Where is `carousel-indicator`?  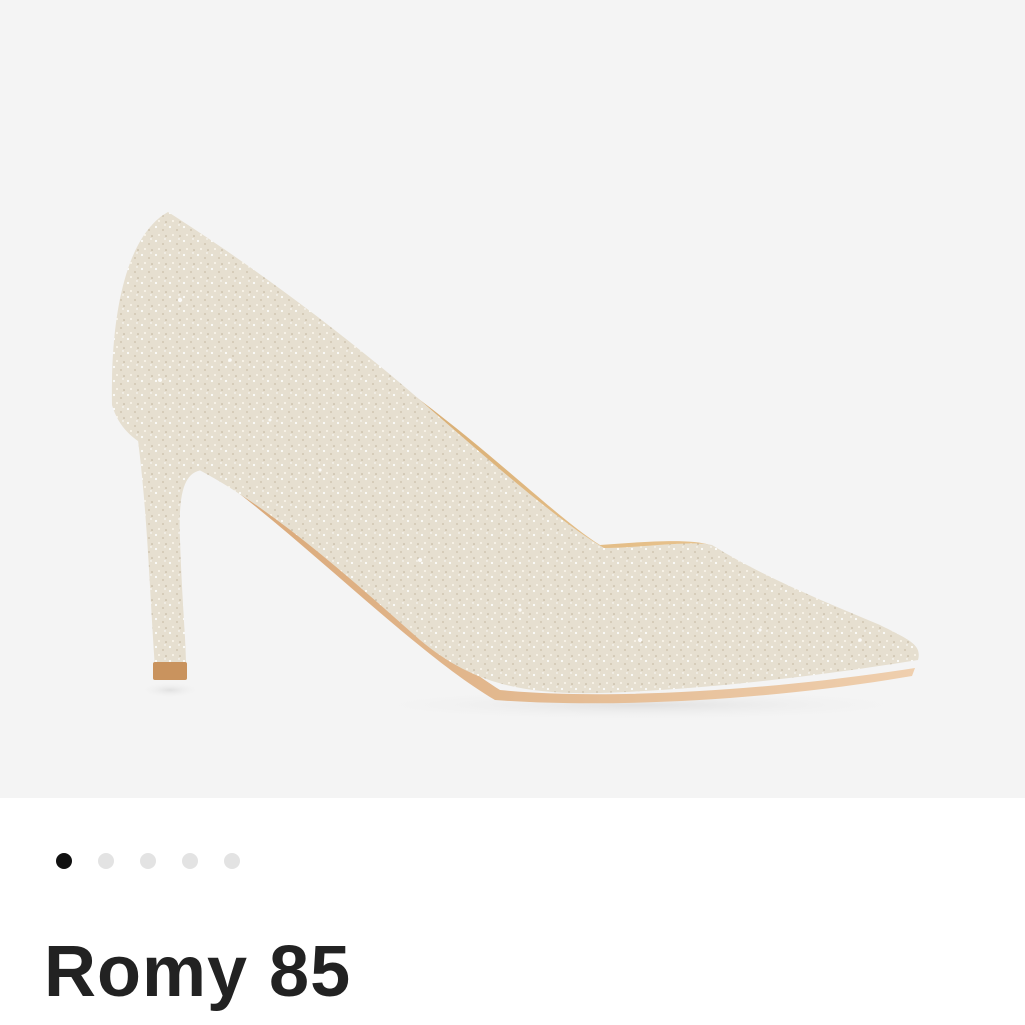
carousel-indicator is located at coordinates (148, 861).